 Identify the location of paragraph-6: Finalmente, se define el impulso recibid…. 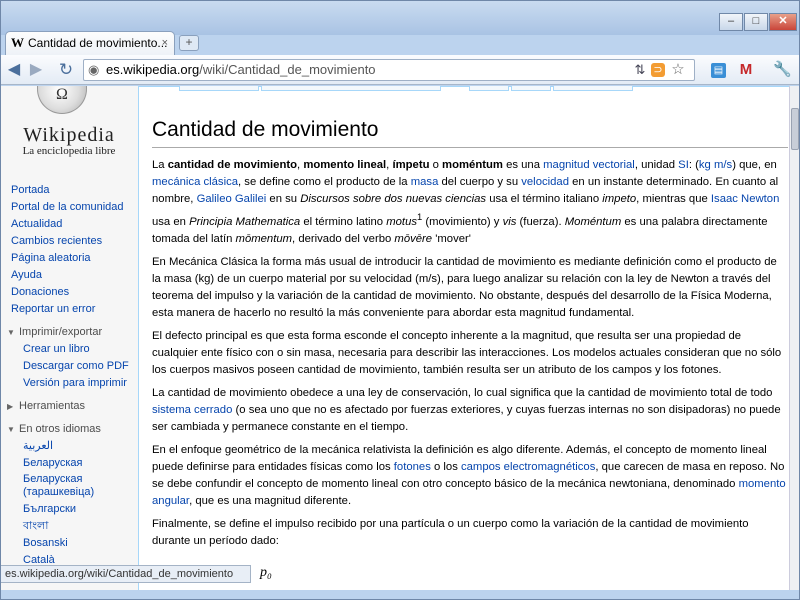
(450, 532).